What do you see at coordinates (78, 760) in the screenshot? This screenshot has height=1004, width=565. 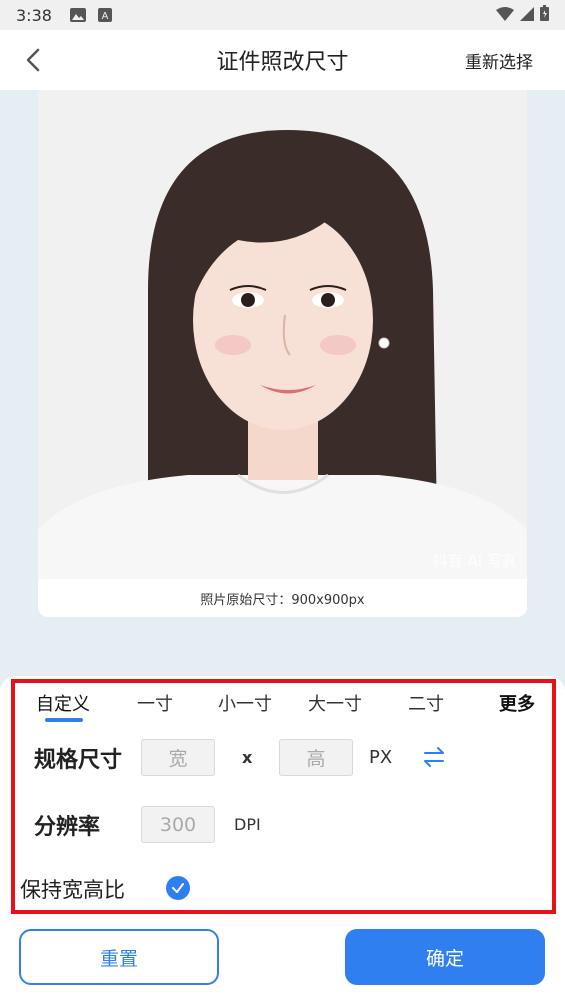 I see `size-label: 规格尺寸` at bounding box center [78, 760].